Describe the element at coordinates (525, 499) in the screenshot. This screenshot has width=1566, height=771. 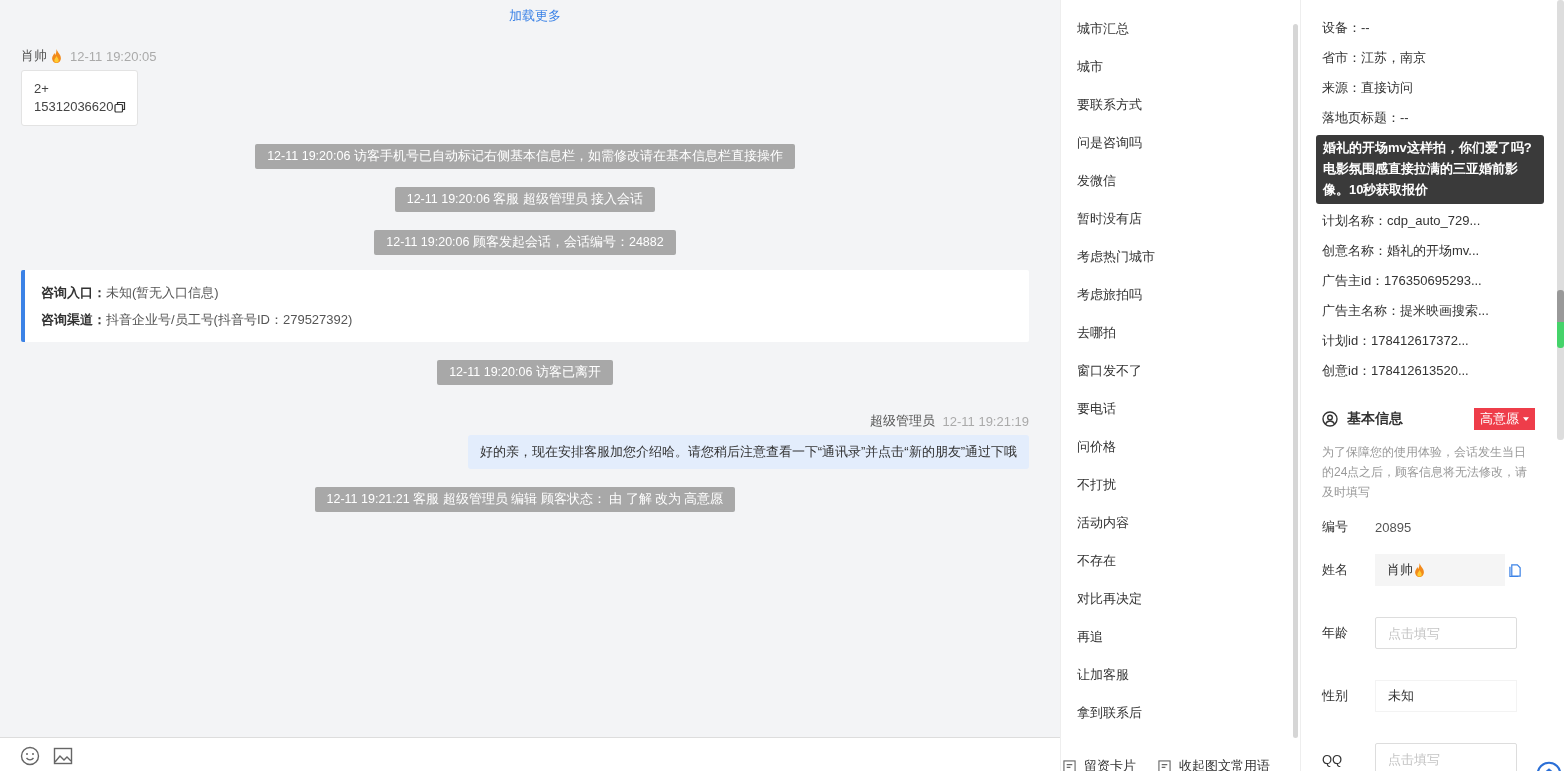
I see `system-notice: 12-11 19:21:21 客服 超级管理员 编辑 顾客状态： 由 了解 改为 高意愿` at that location.